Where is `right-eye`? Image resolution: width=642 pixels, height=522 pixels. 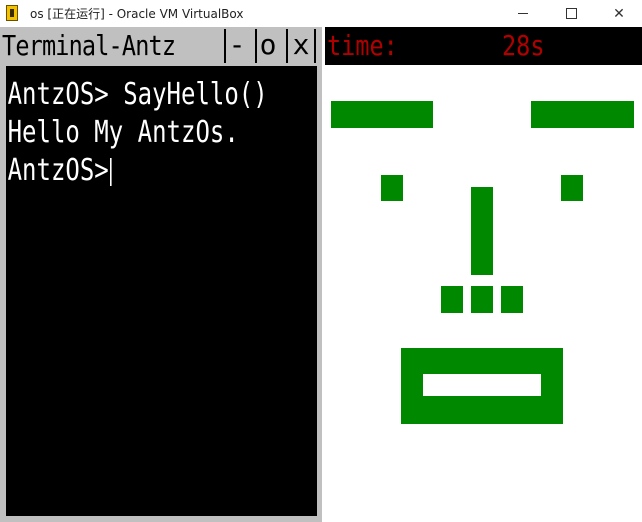 right-eye is located at coordinates (572, 188).